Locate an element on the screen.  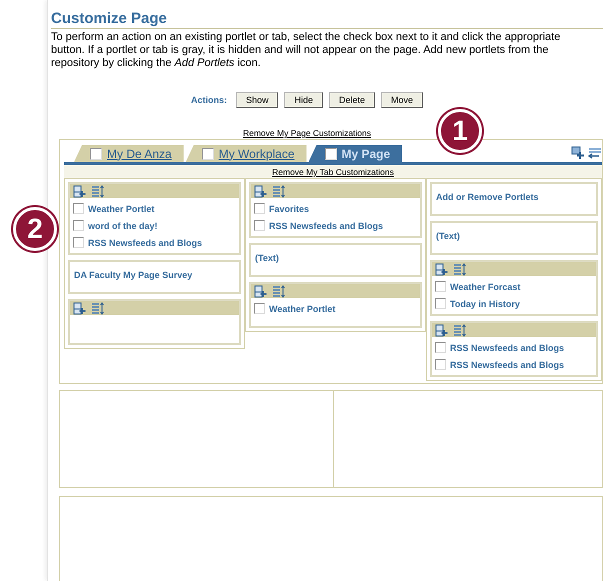
tab-label: My Page is located at coordinates (366, 153).